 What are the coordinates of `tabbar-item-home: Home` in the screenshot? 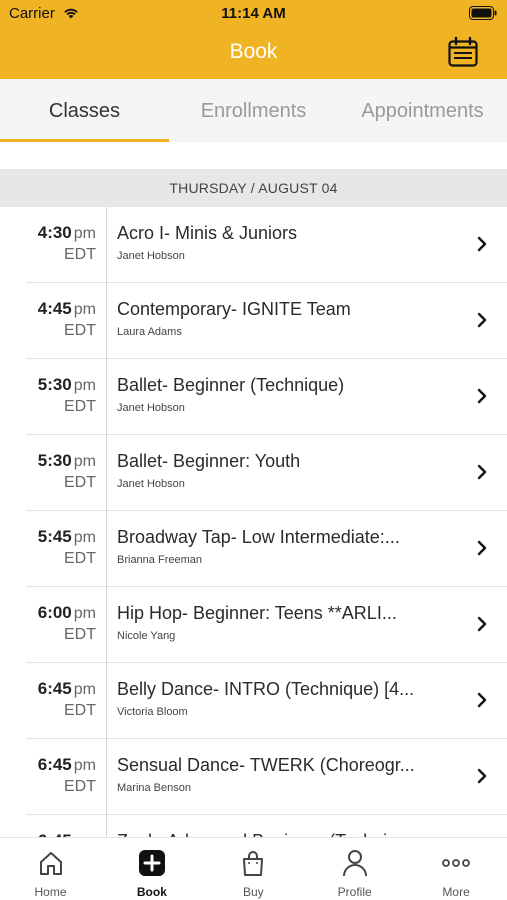 It's located at (50, 869).